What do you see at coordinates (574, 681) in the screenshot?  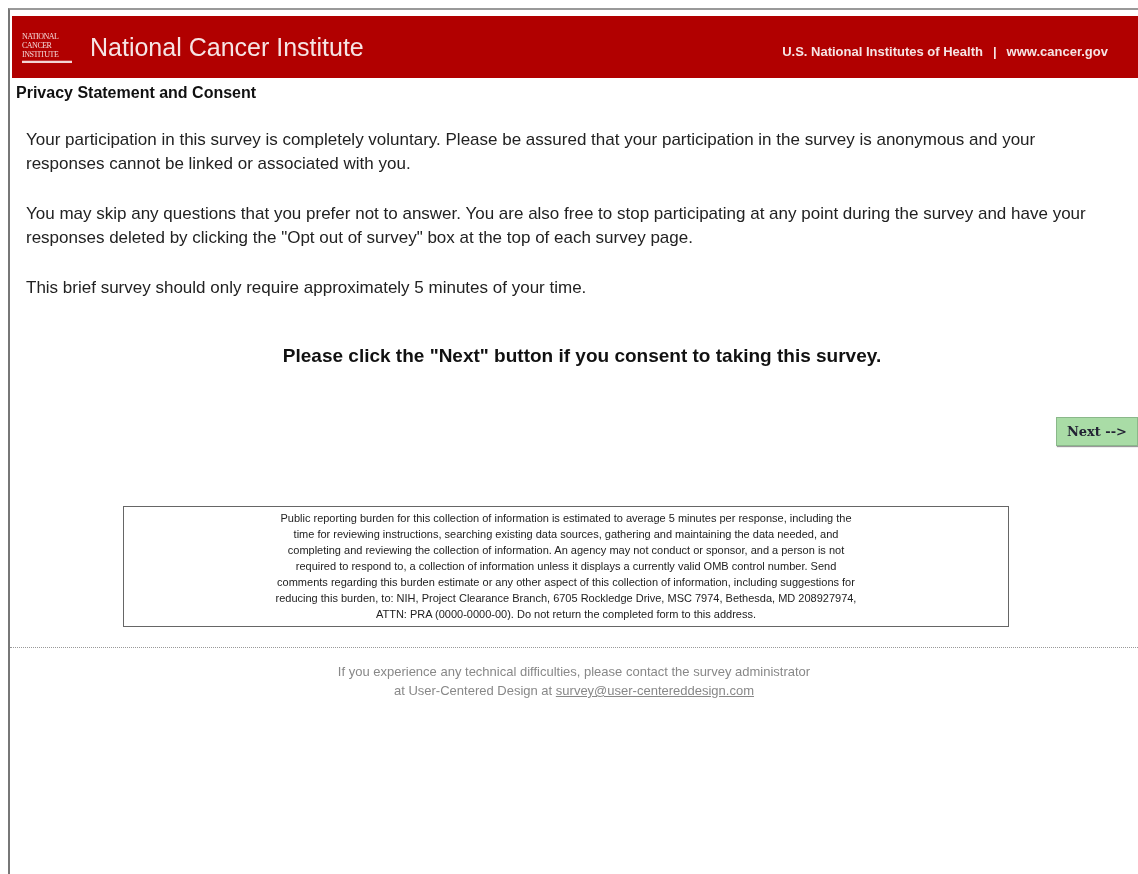 I see `footer-text: If you experience any technical difficulties, please contact the survey administrator at User-Centered Design at survey@user-centereddesign.com` at bounding box center [574, 681].